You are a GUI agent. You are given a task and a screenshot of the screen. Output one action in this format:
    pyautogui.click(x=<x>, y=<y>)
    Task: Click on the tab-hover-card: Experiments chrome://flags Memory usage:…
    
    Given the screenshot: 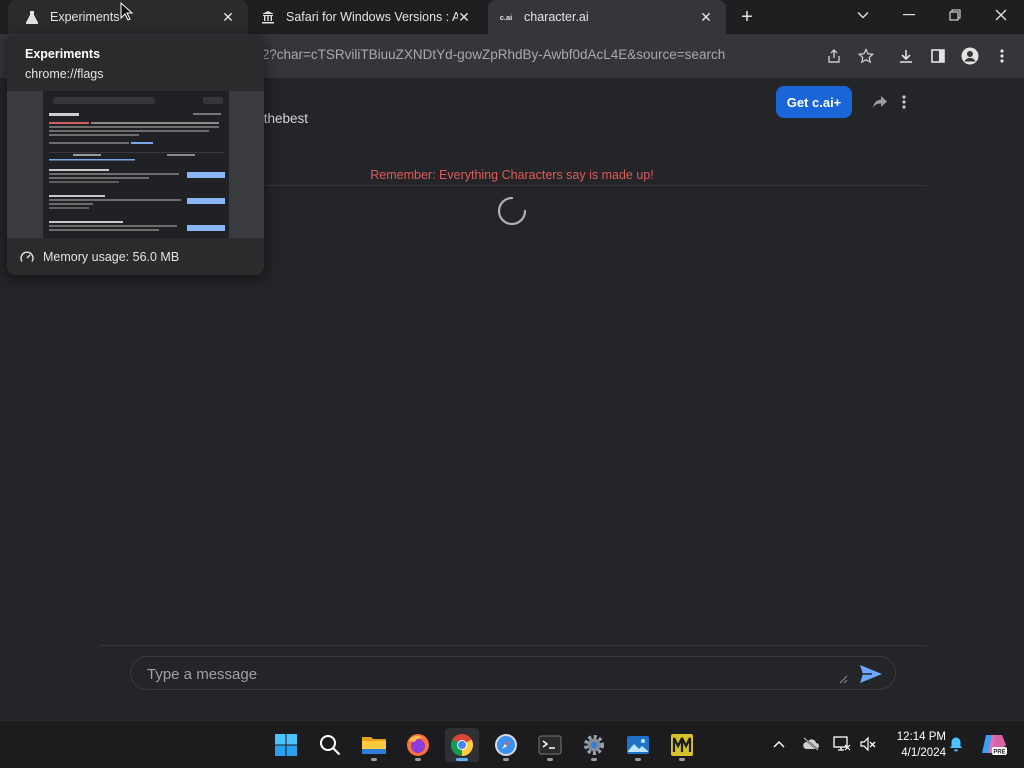 What is the action you would take?
    pyautogui.click(x=135, y=155)
    